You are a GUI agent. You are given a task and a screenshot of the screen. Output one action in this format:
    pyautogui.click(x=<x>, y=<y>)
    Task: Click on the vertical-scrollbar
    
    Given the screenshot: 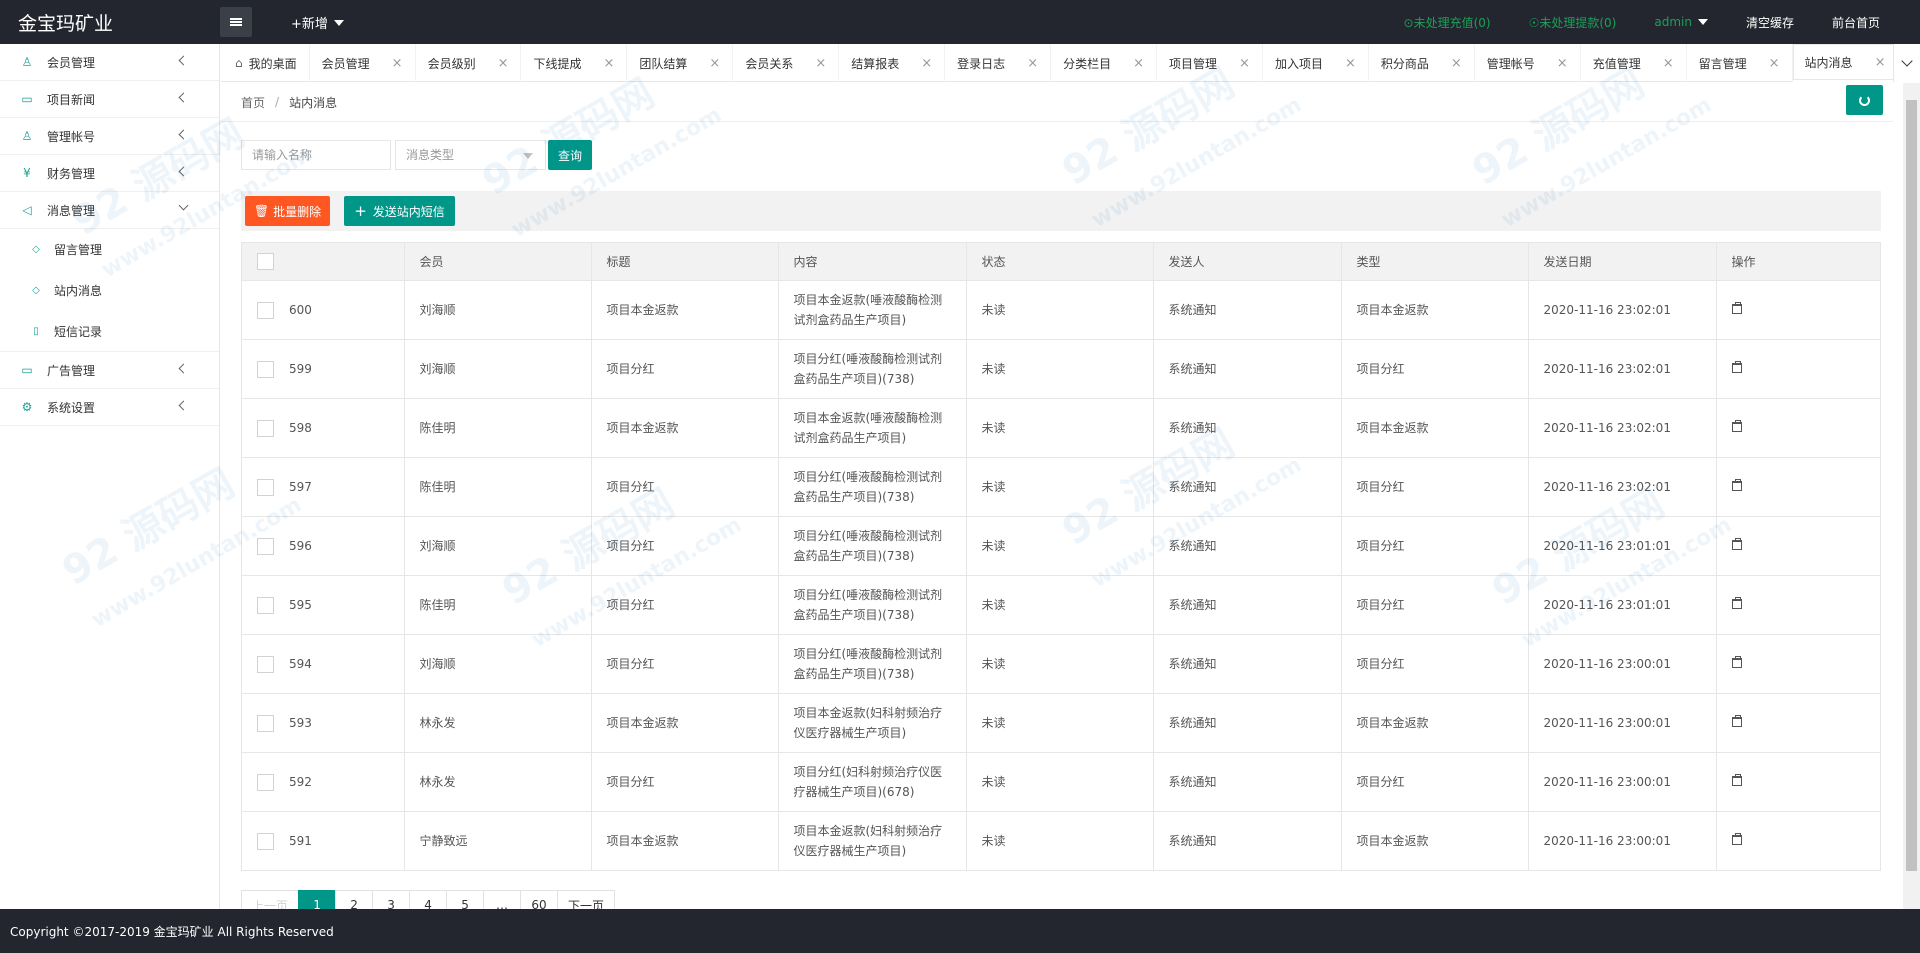 What is the action you would take?
    pyautogui.click(x=1911, y=496)
    